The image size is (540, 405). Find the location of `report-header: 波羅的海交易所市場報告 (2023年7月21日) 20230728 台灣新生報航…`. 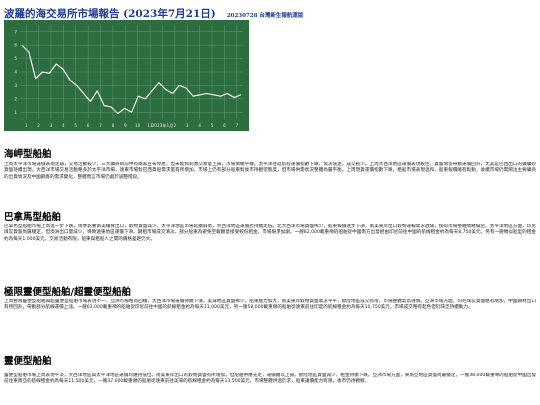

report-header: 波羅的海交易所市場報告 (2023年7月21日) 20230728 台灣新生報航… is located at coordinates (270, 11).